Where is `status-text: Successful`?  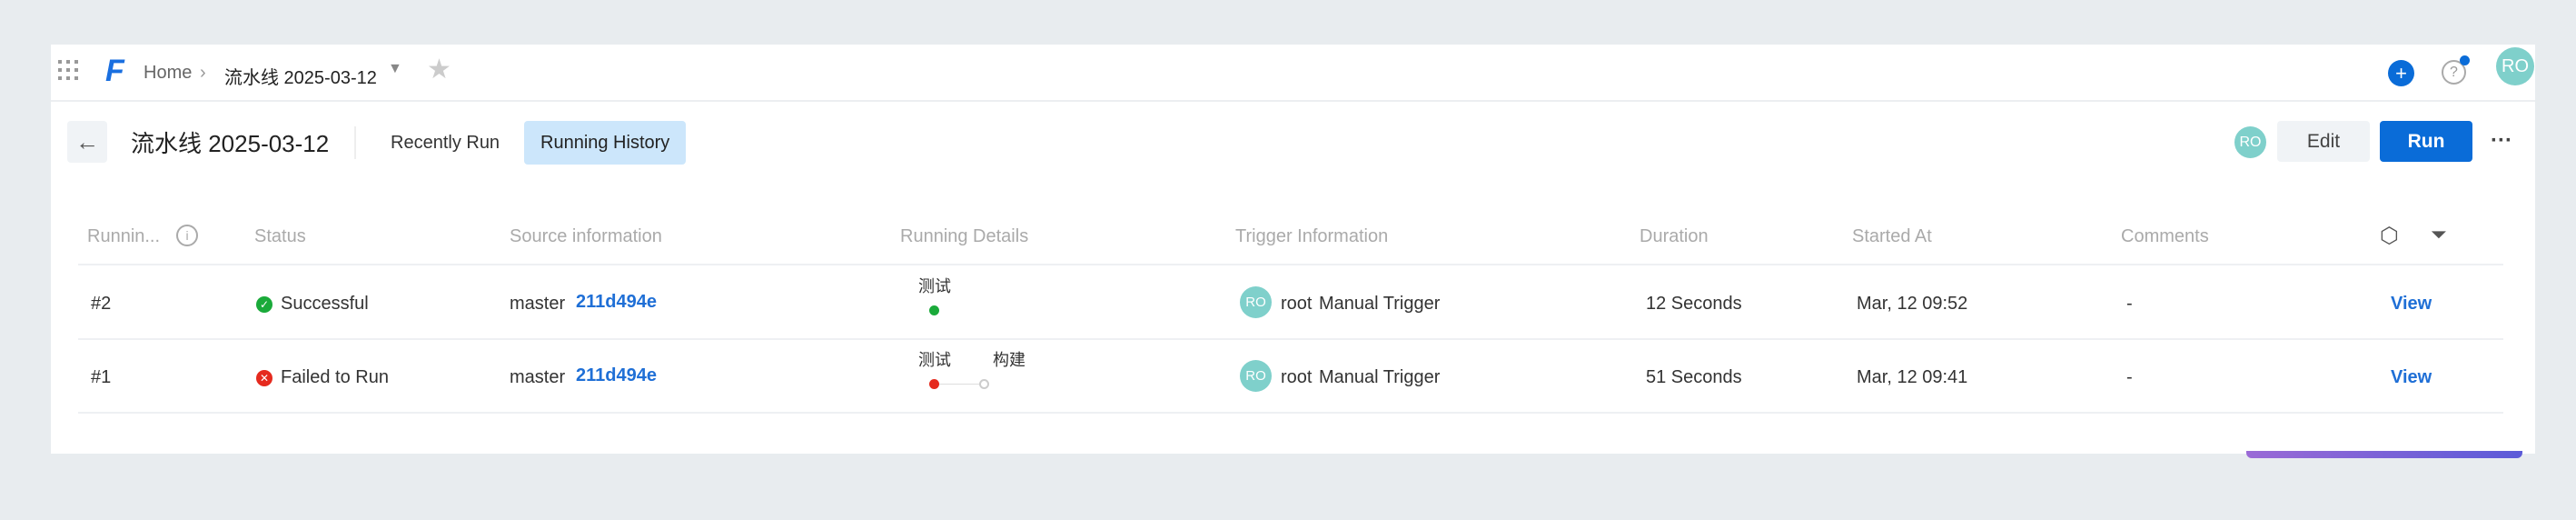
status-text: Successful is located at coordinates (325, 304).